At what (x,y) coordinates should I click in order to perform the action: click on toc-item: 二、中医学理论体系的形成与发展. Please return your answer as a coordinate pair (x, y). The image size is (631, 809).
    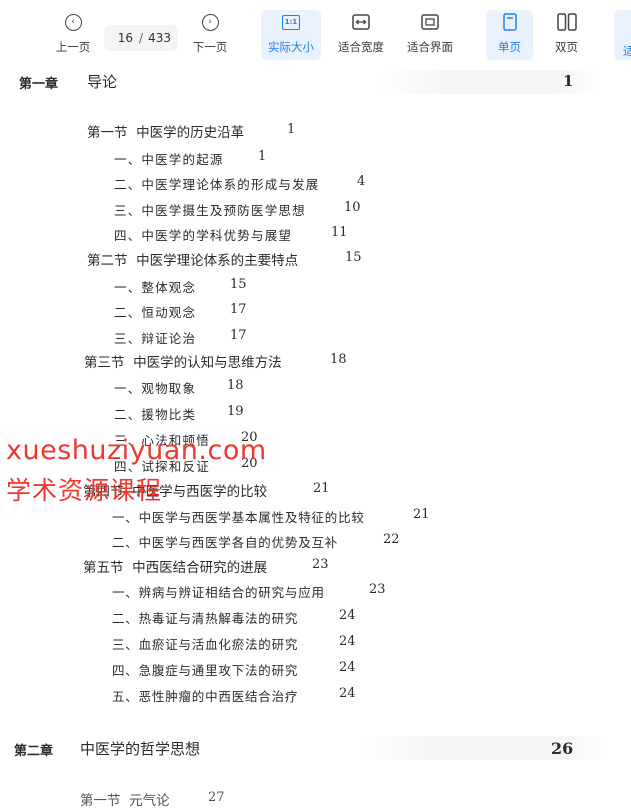
    Looking at the image, I should click on (217, 183).